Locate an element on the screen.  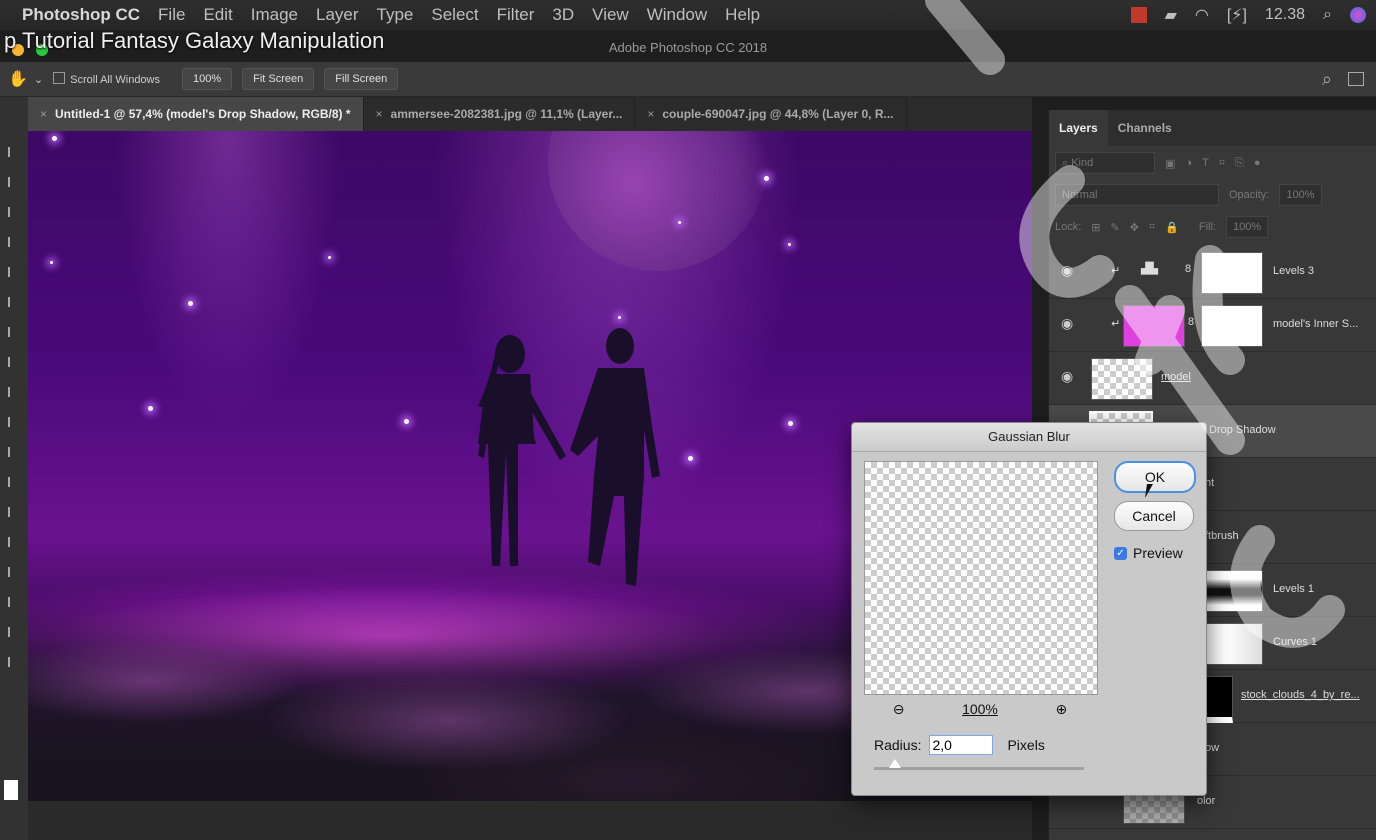
more-tools-icon is located at coordinates (14, 662).